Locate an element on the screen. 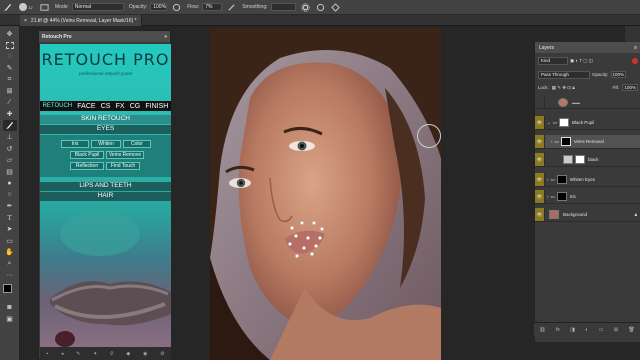  more-tools-icon: ··· is located at coordinates (10, 275).